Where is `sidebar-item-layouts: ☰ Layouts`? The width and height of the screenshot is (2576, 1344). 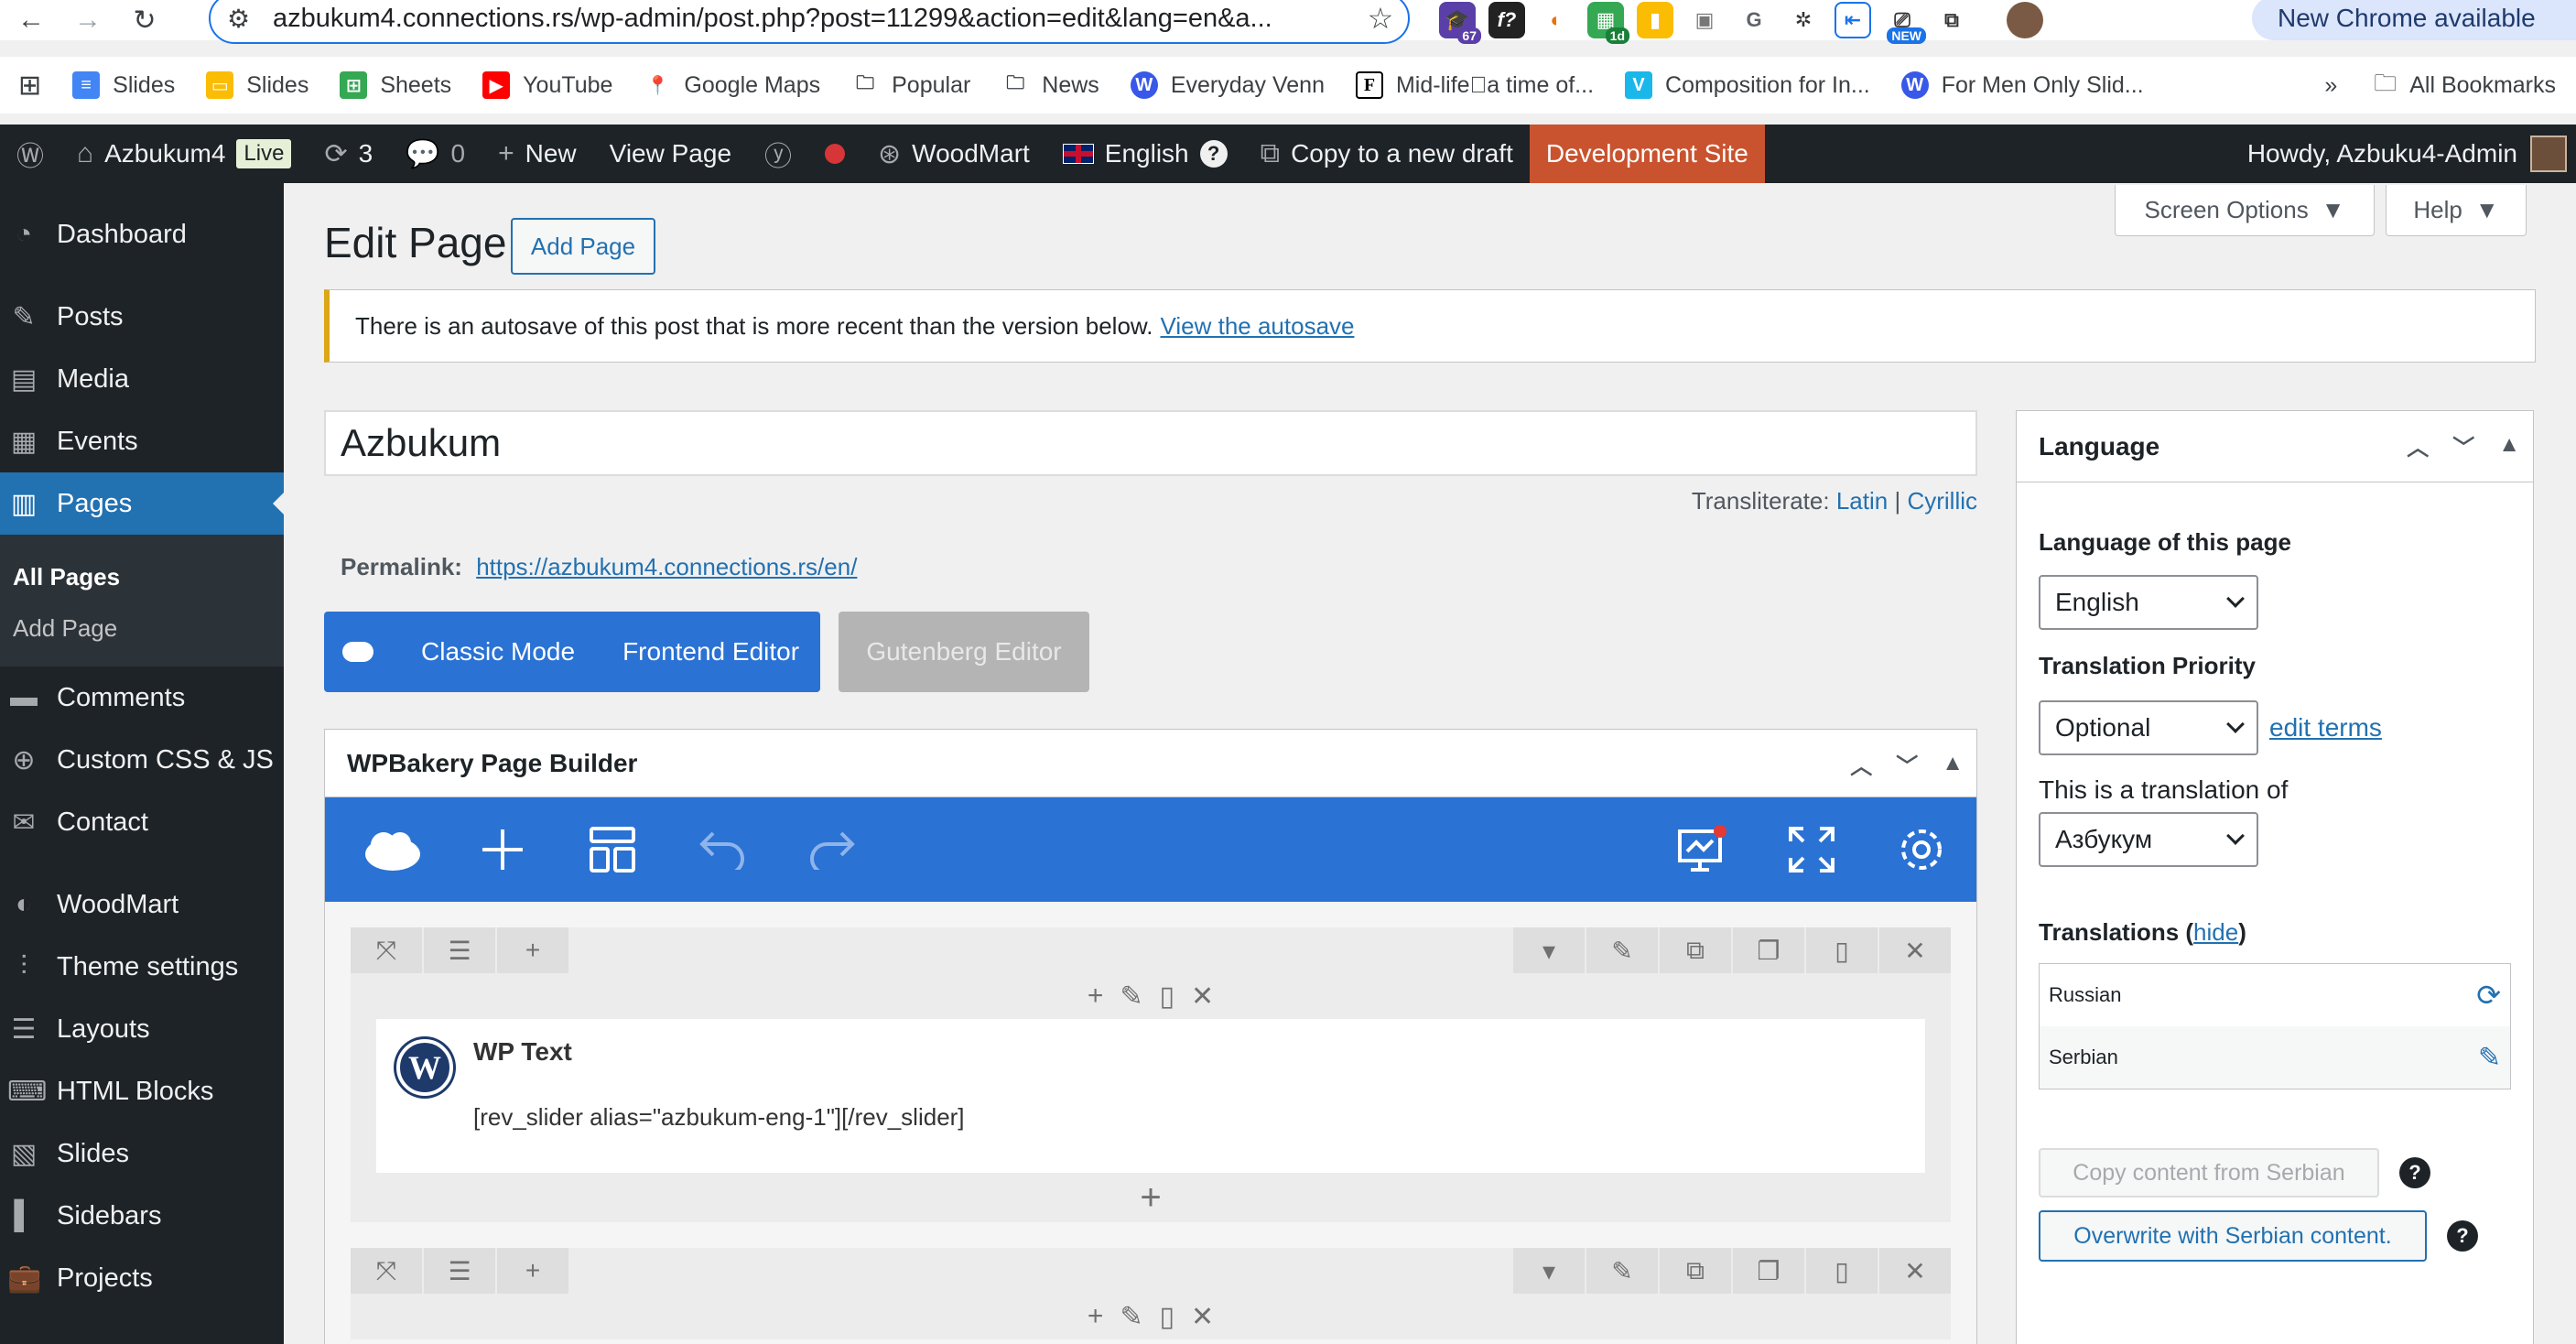
sidebar-item-layouts: ☰ Layouts is located at coordinates (142, 1029).